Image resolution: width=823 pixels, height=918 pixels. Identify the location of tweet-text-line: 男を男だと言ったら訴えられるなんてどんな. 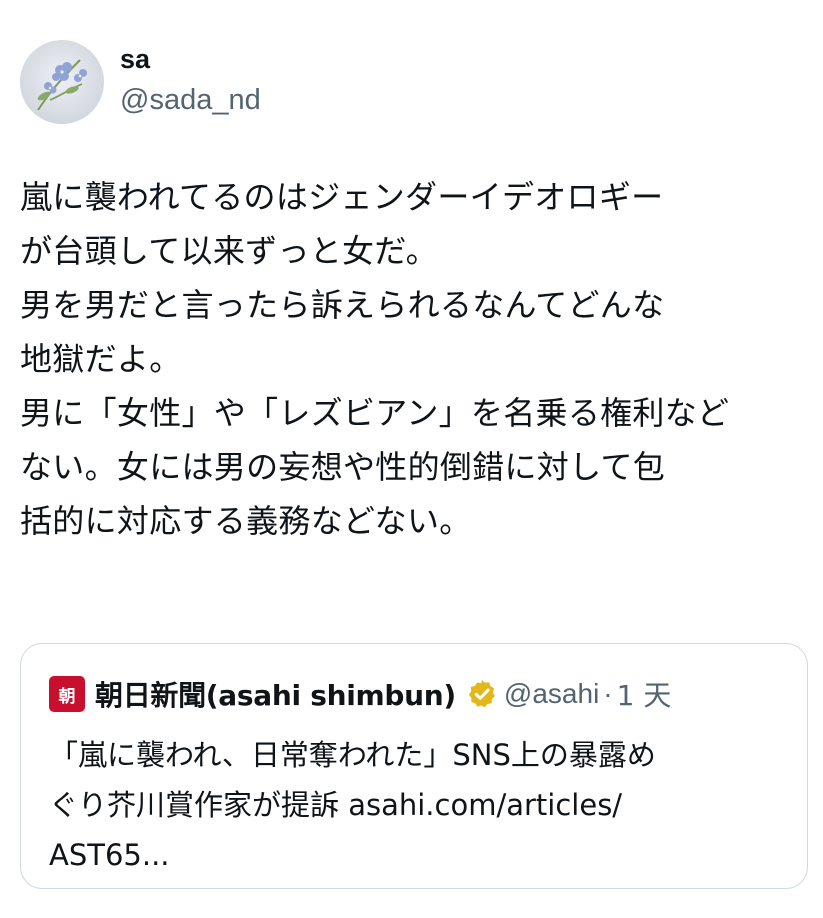
(342, 305).